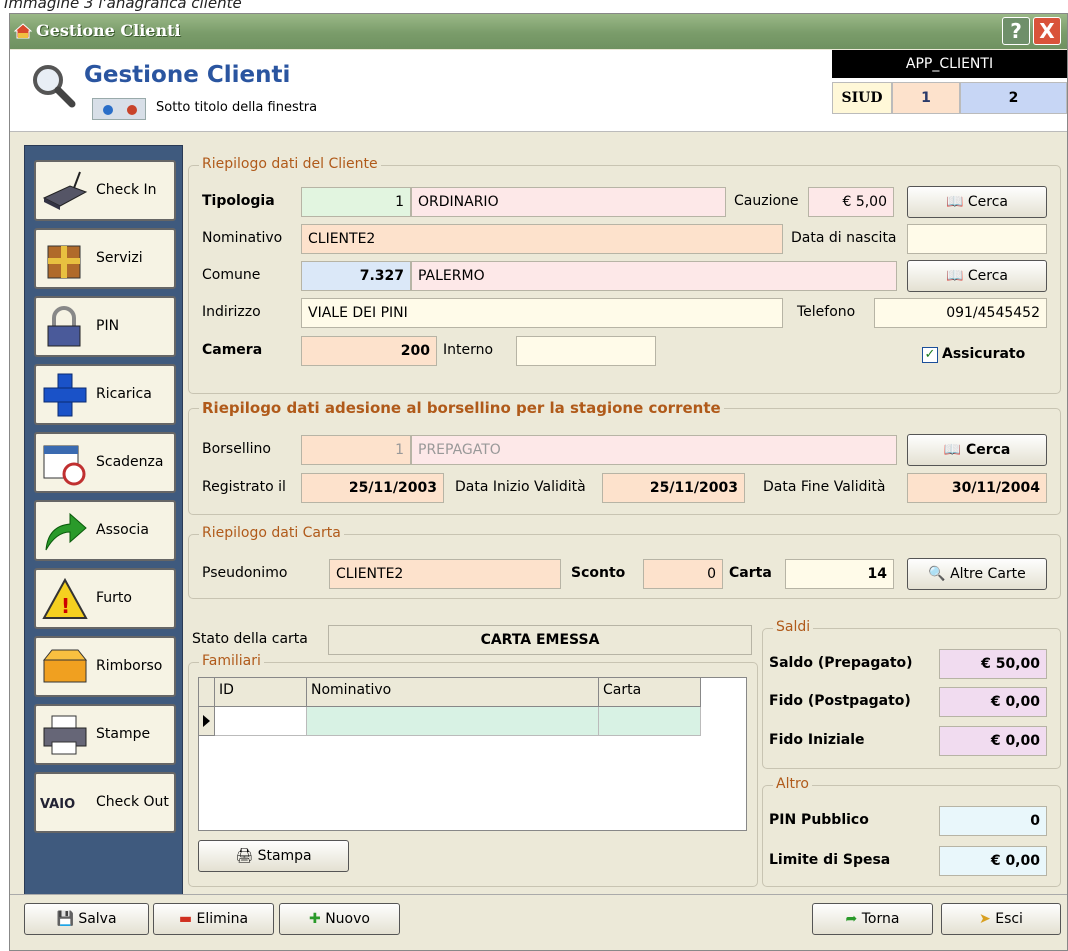 The width and height of the screenshot is (1068, 951). What do you see at coordinates (244, 856) in the screenshot?
I see `printer-small-icon: 🖨` at bounding box center [244, 856].